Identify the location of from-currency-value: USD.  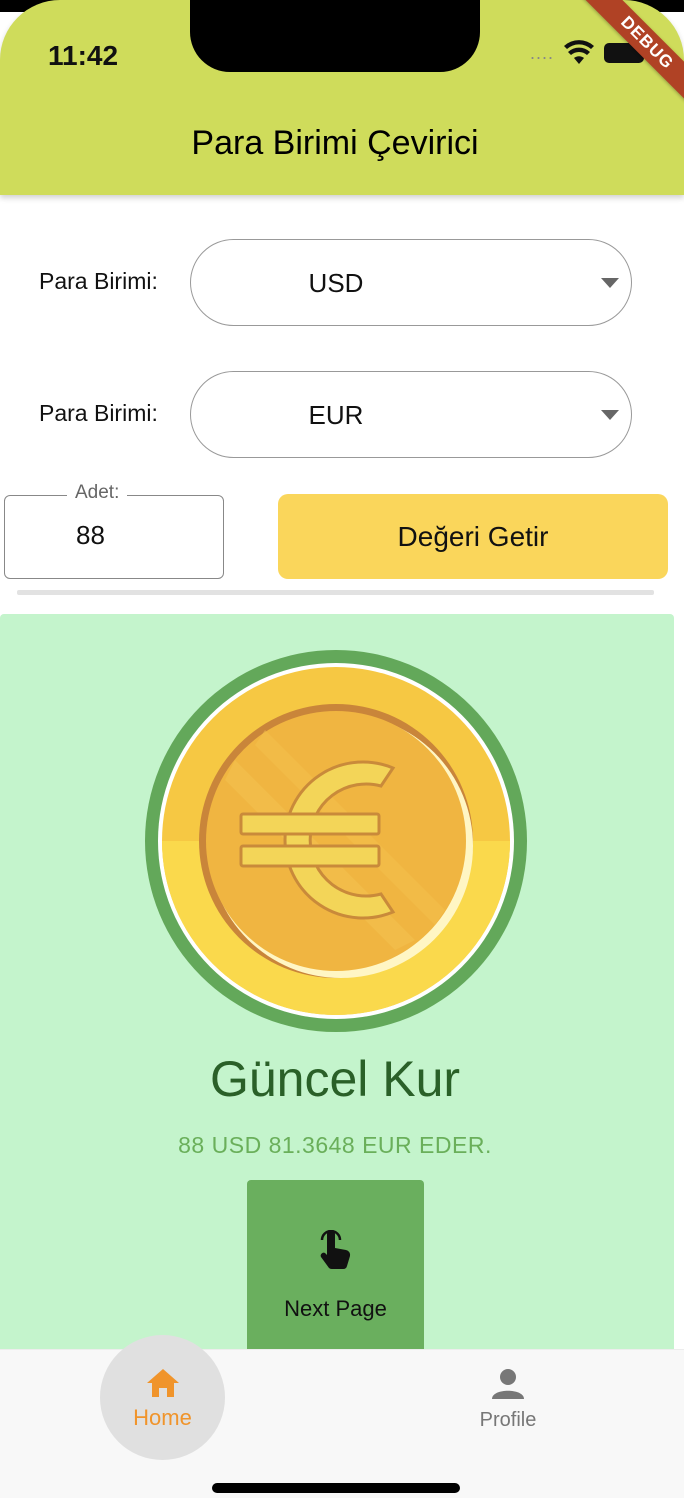
(336, 283).